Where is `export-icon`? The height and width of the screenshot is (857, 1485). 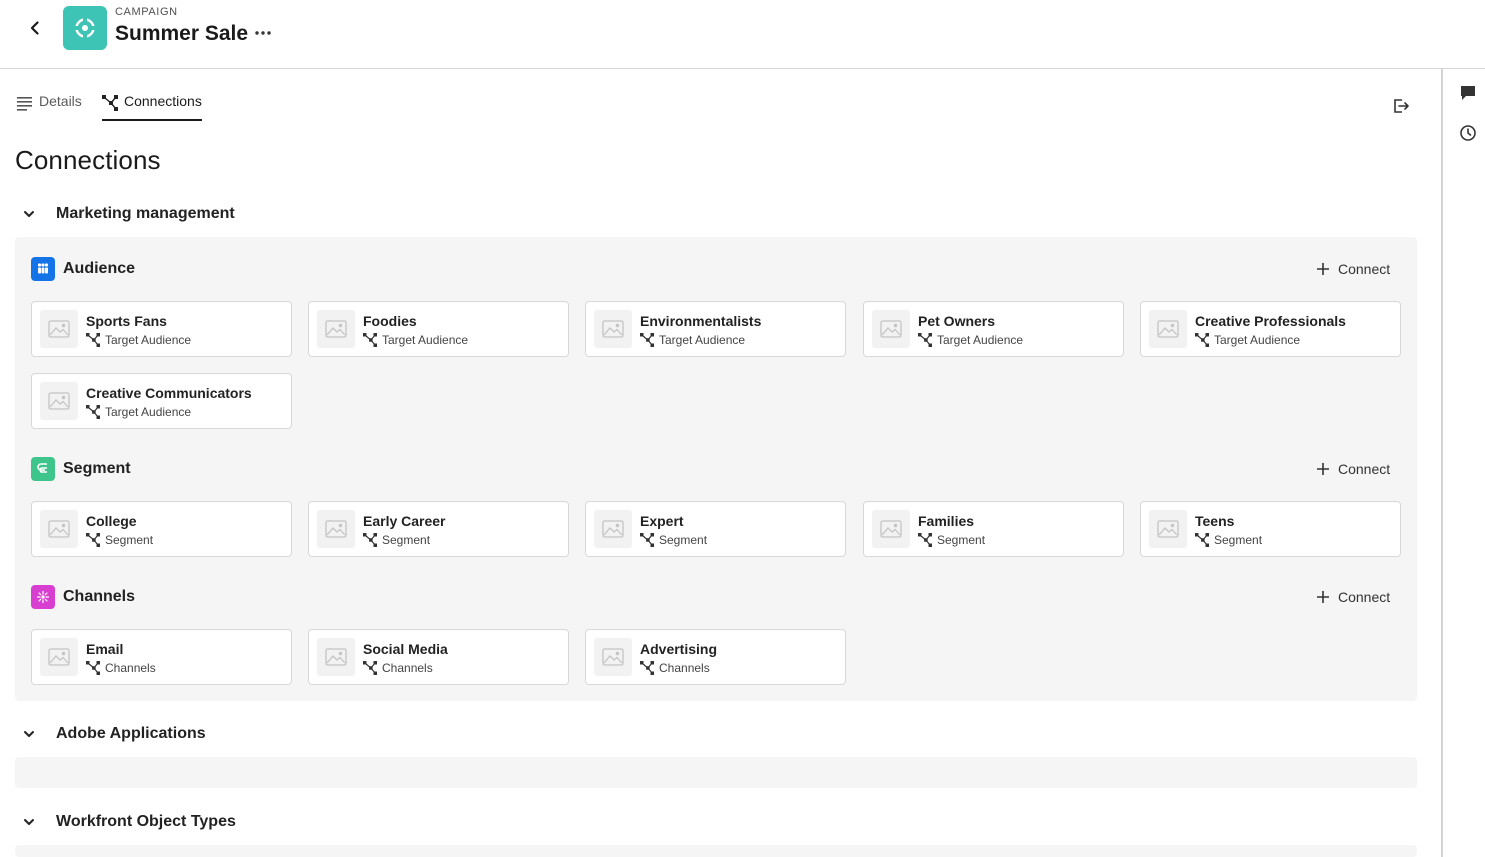
export-icon is located at coordinates (1401, 106).